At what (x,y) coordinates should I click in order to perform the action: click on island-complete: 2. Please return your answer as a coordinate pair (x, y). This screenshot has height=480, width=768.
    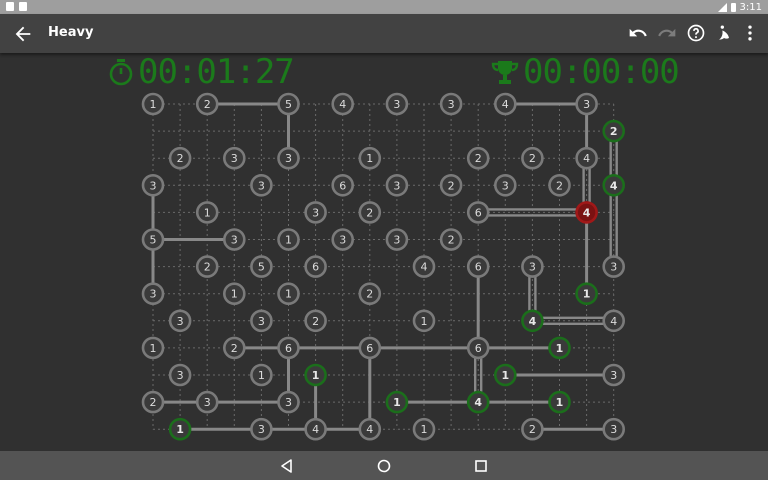
    Looking at the image, I should click on (614, 131).